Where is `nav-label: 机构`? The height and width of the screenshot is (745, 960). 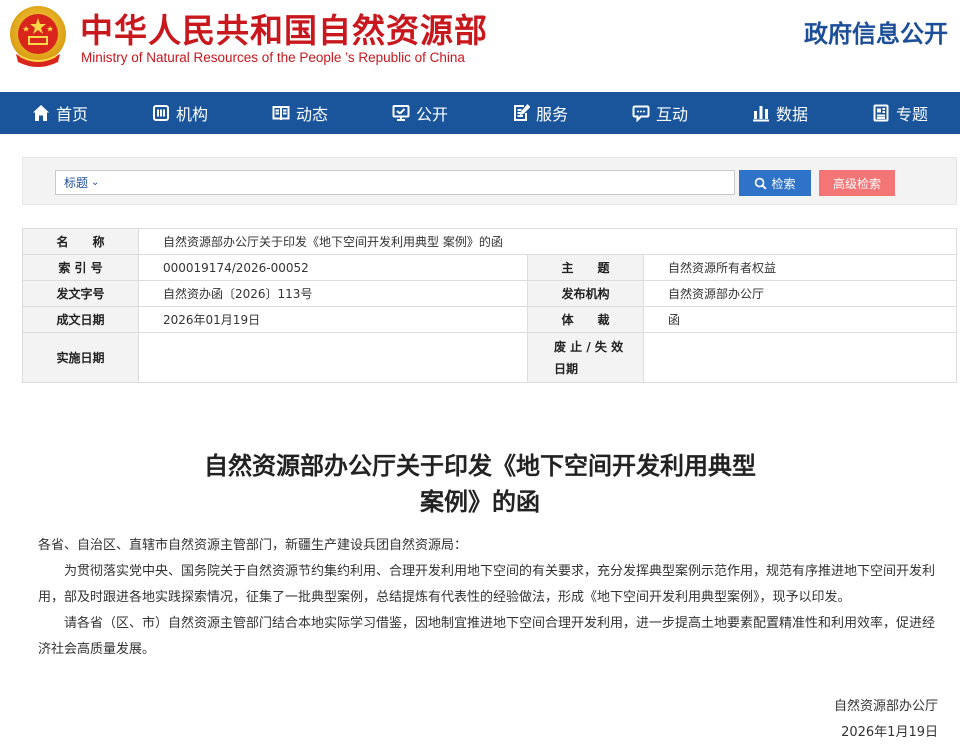
nav-label: 机构 is located at coordinates (191, 114).